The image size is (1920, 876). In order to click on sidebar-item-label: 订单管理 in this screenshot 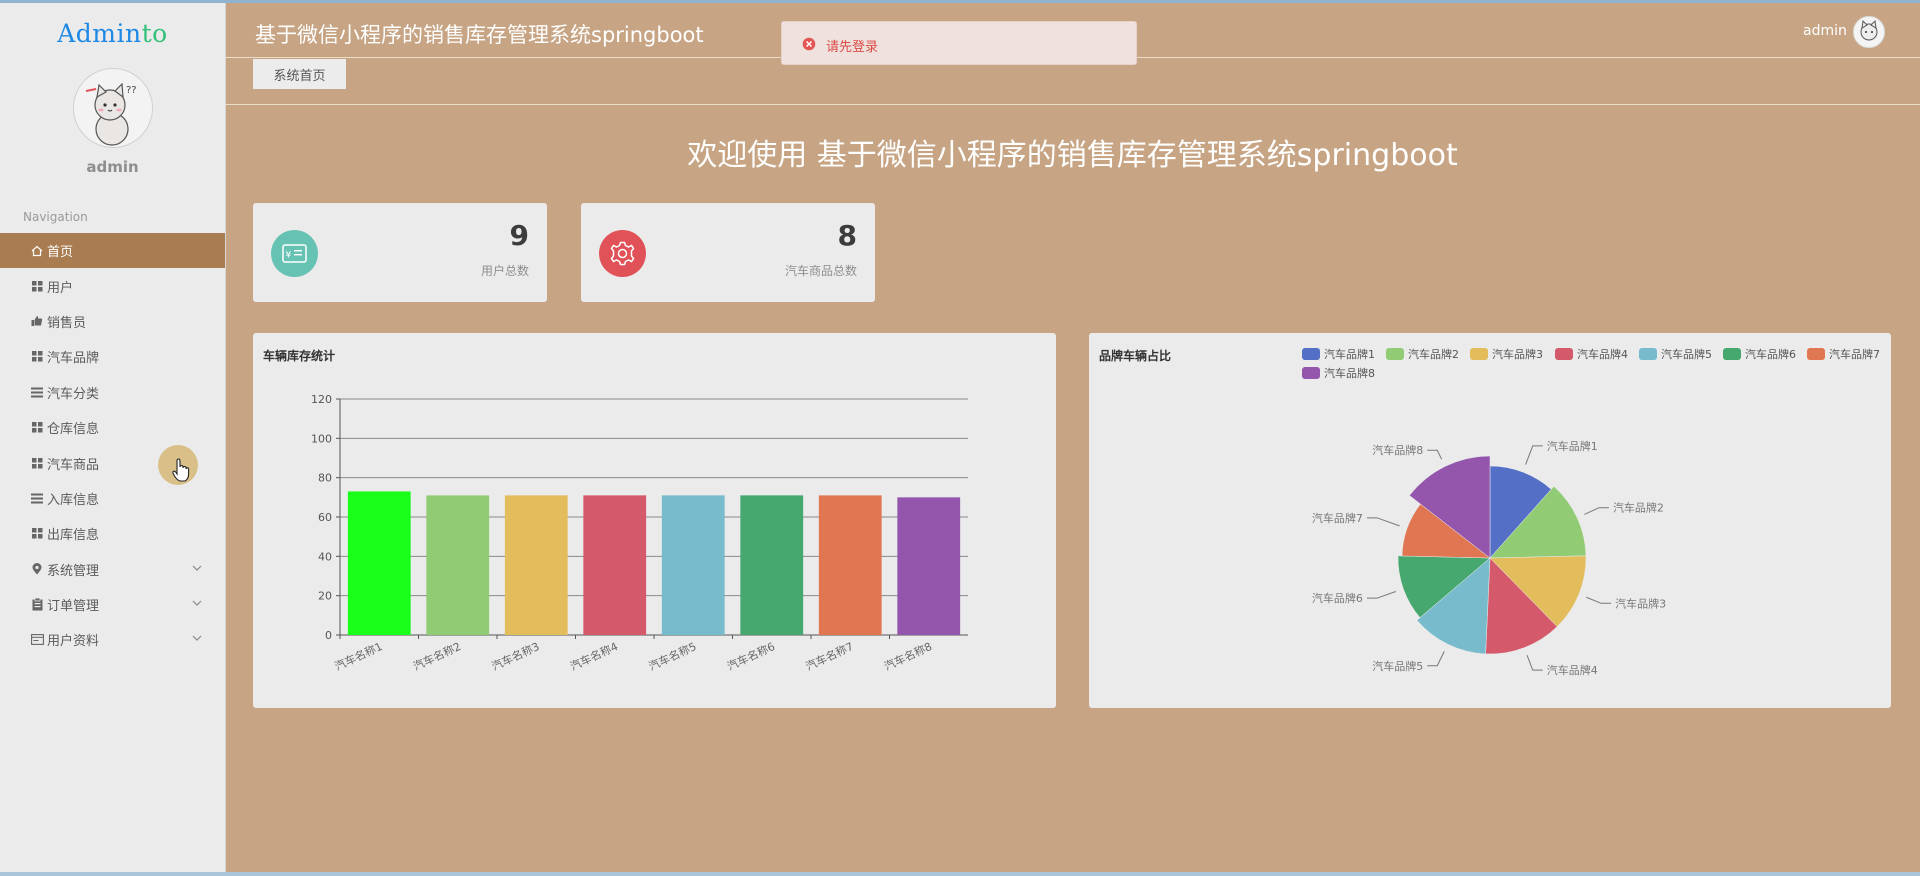, I will do `click(73, 607)`.